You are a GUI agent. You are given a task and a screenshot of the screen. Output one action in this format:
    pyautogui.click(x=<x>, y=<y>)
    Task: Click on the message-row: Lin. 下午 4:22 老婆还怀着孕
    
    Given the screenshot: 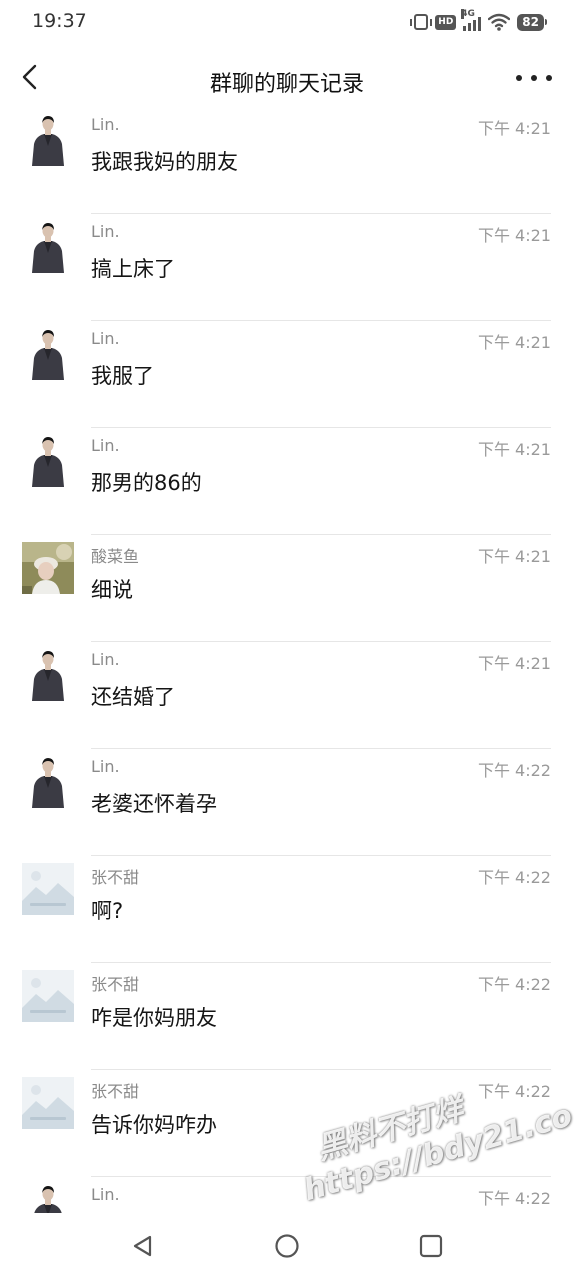 What is the action you would take?
    pyautogui.click(x=287, y=802)
    